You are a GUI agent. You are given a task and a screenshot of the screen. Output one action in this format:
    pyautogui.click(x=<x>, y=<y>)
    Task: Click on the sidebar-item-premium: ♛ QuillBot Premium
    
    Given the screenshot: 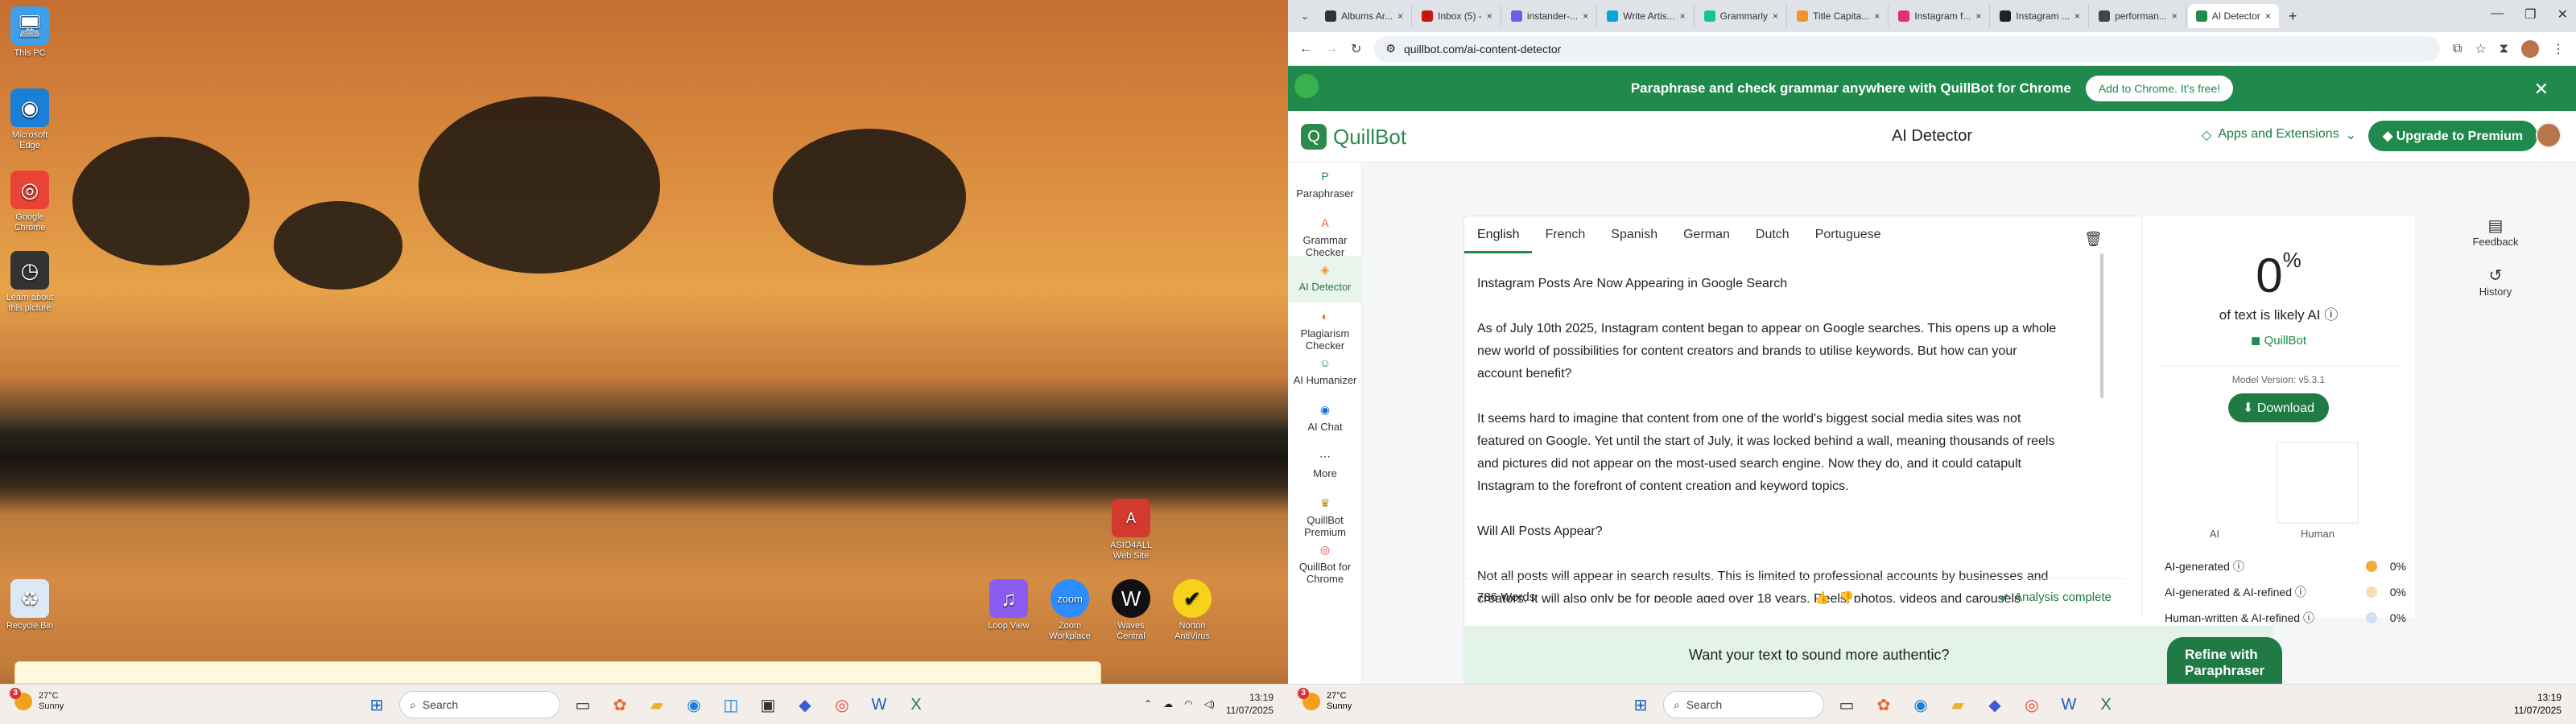 What is the action you would take?
    pyautogui.click(x=1325, y=514)
    